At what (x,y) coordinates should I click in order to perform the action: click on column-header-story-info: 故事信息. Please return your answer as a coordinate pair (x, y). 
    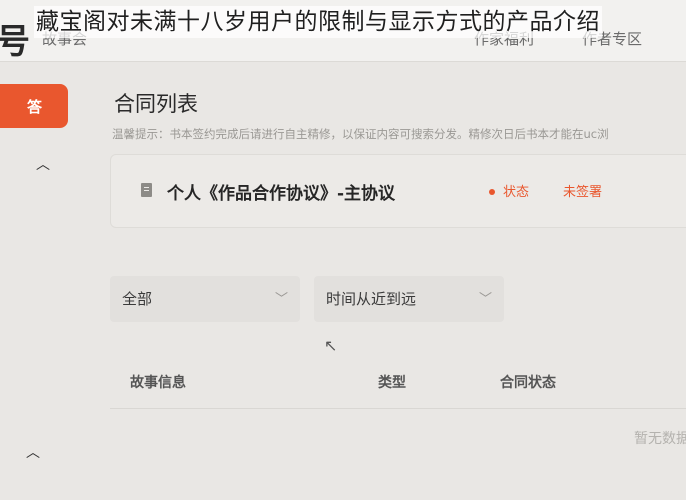
    Looking at the image, I should click on (158, 383).